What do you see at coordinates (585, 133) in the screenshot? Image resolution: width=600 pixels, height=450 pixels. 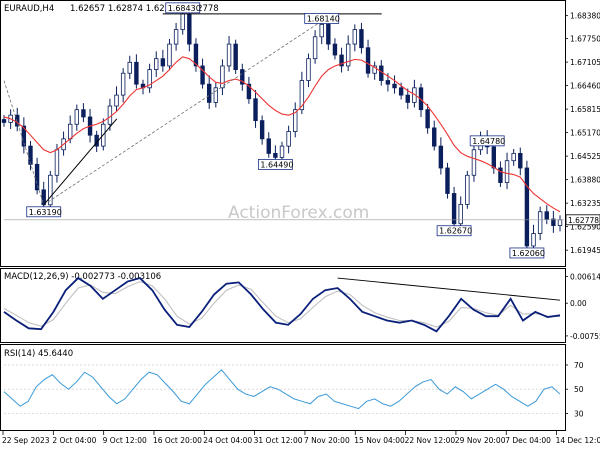 I see `price-tick-1.65170: 1.65170` at bounding box center [585, 133].